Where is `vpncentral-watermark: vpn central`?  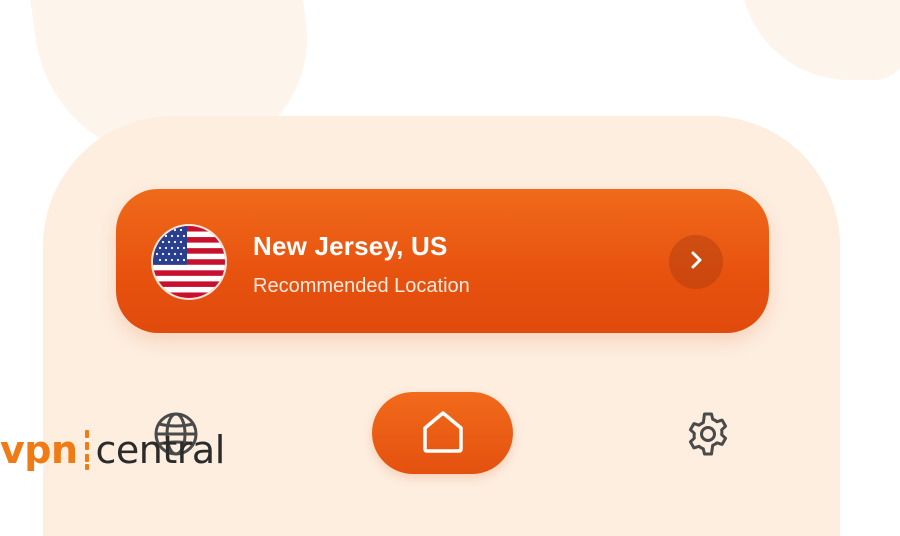
vpncentral-watermark: vpn central is located at coordinates (112, 450).